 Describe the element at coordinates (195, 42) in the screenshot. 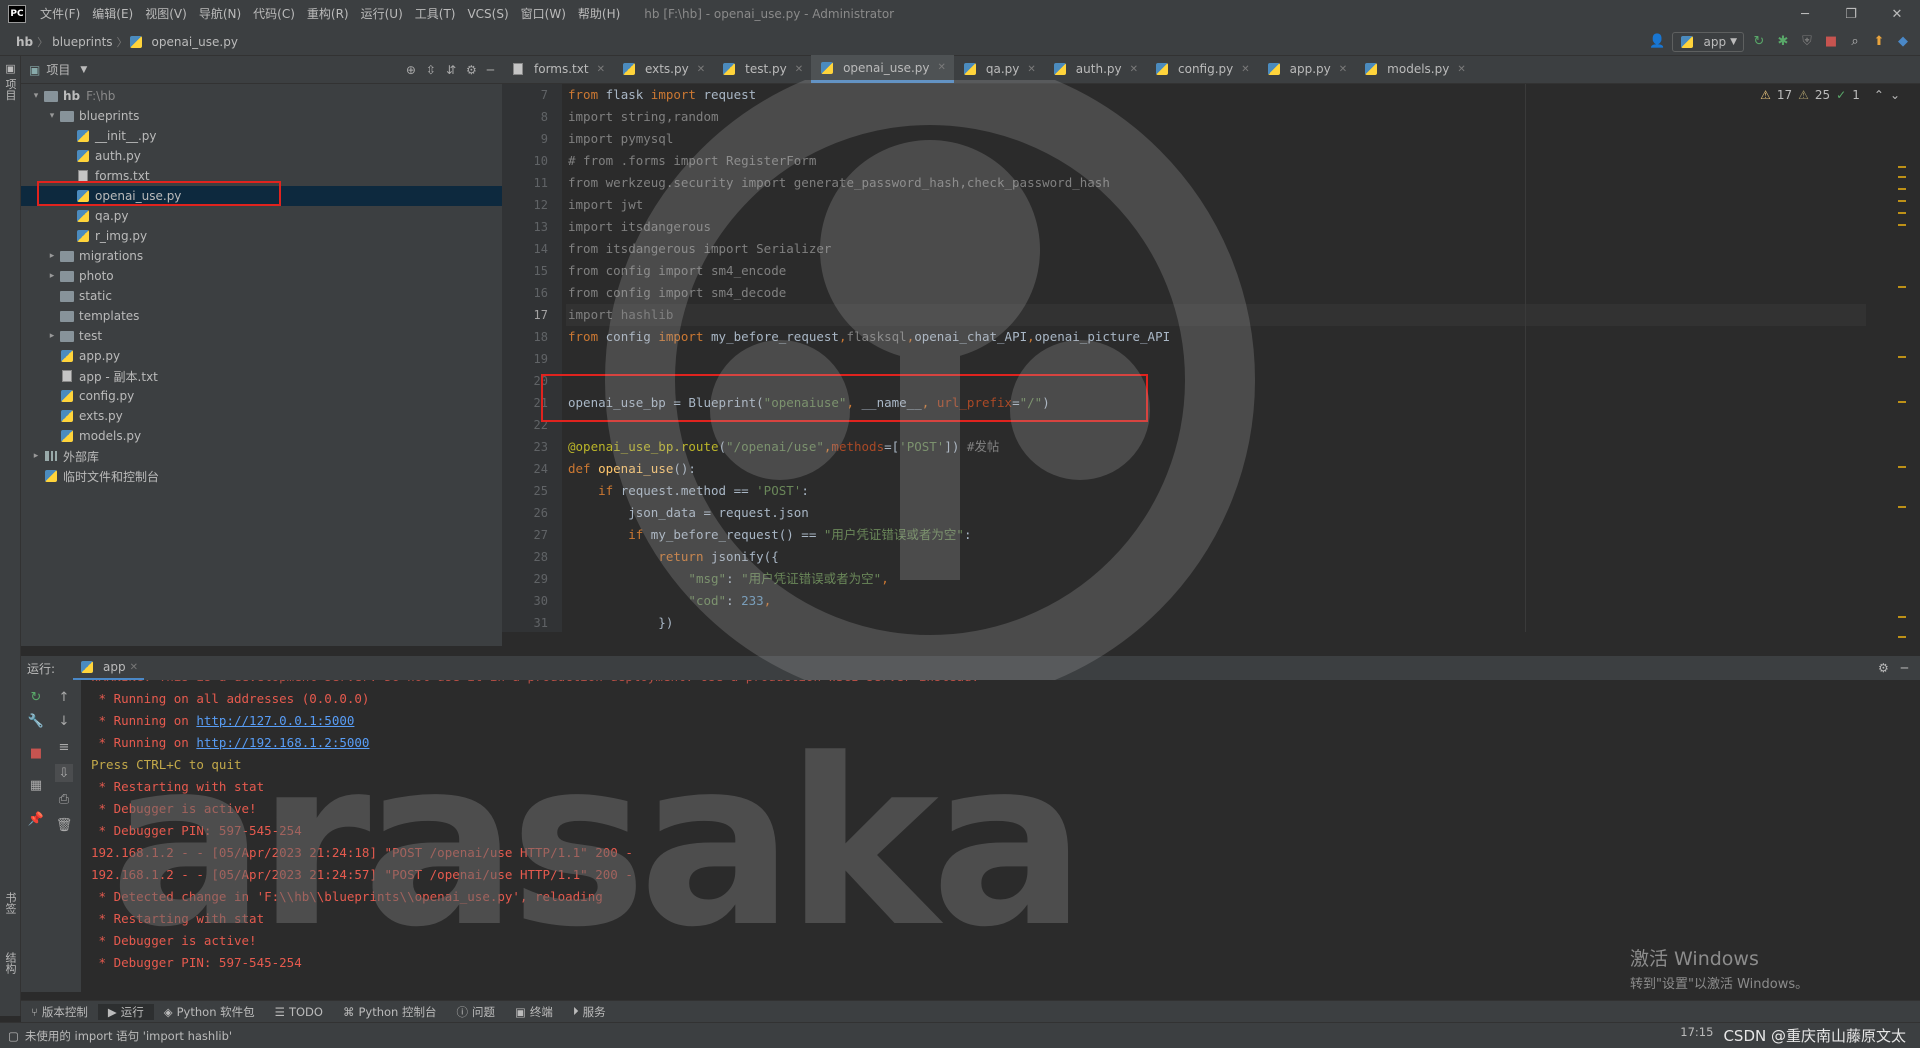

I see `breadcrumb-file: openai_use.py` at that location.